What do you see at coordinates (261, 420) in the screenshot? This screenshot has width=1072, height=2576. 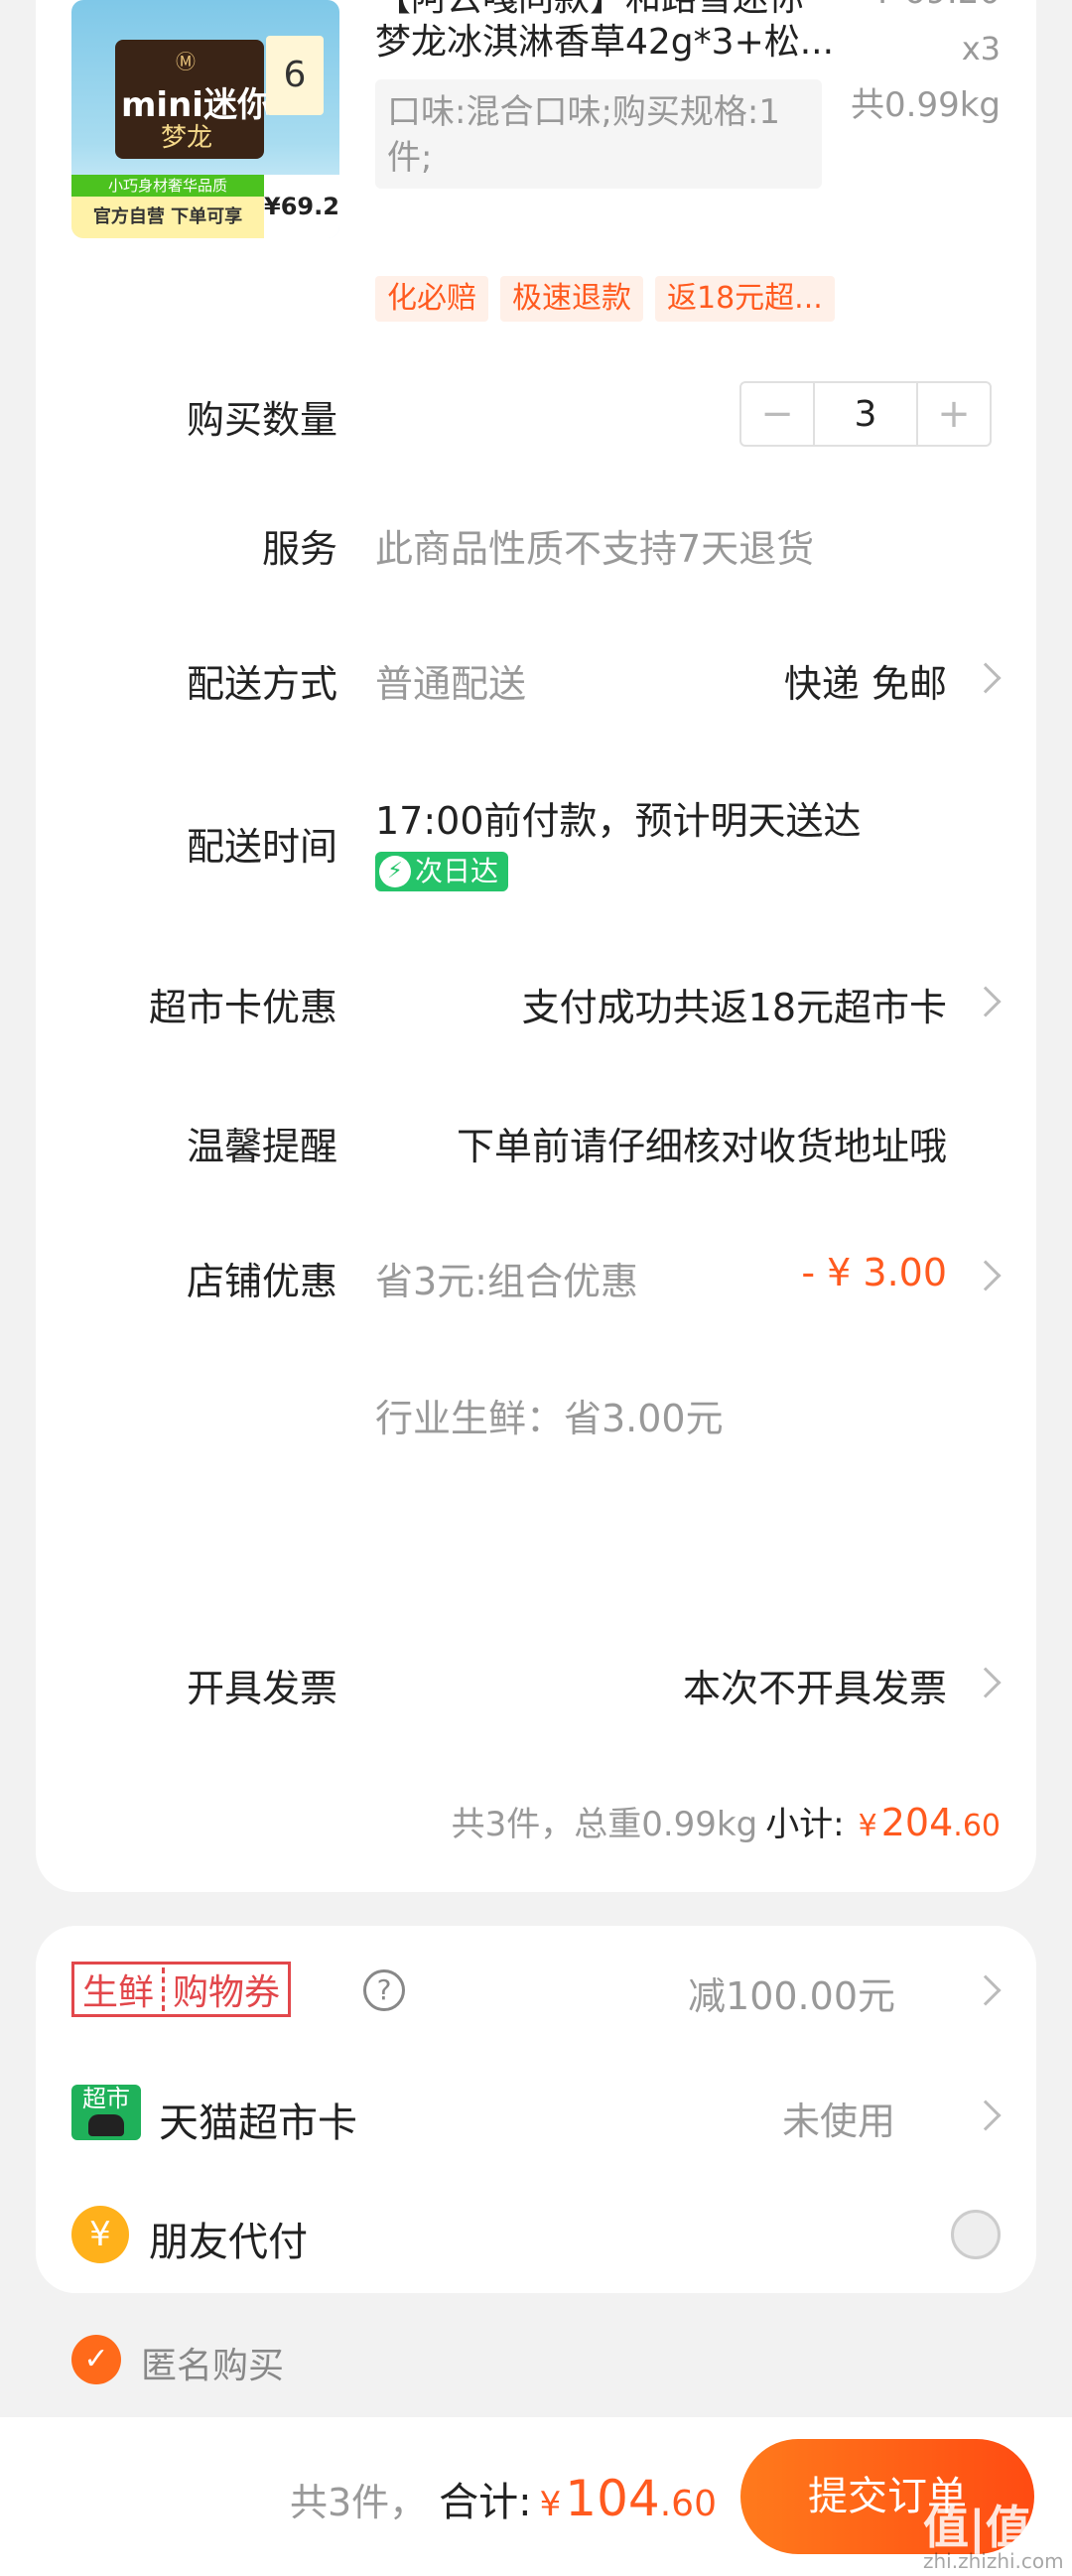 I see `quantity-label: 购买数量` at bounding box center [261, 420].